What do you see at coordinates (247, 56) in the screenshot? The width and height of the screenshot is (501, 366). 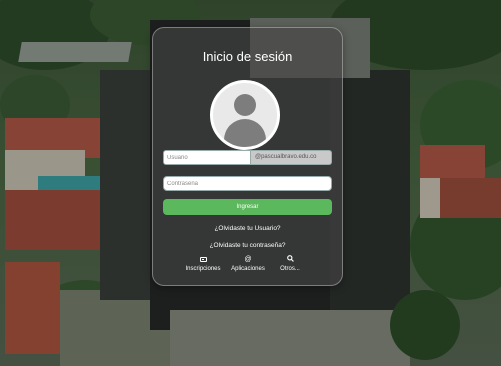 I see `login-title: Inicio de sesión` at bounding box center [247, 56].